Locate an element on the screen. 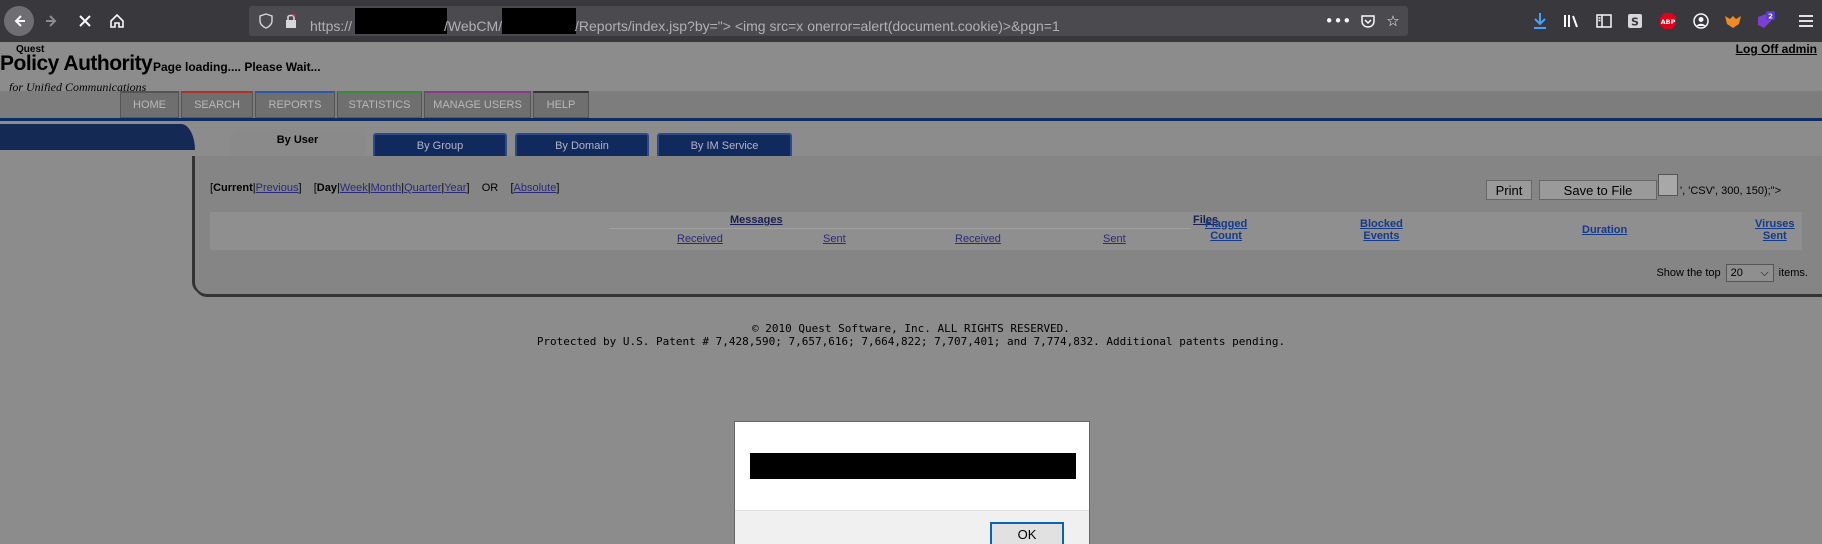 The width and height of the screenshot is (1822, 544). menu-help: HELP is located at coordinates (561, 104).